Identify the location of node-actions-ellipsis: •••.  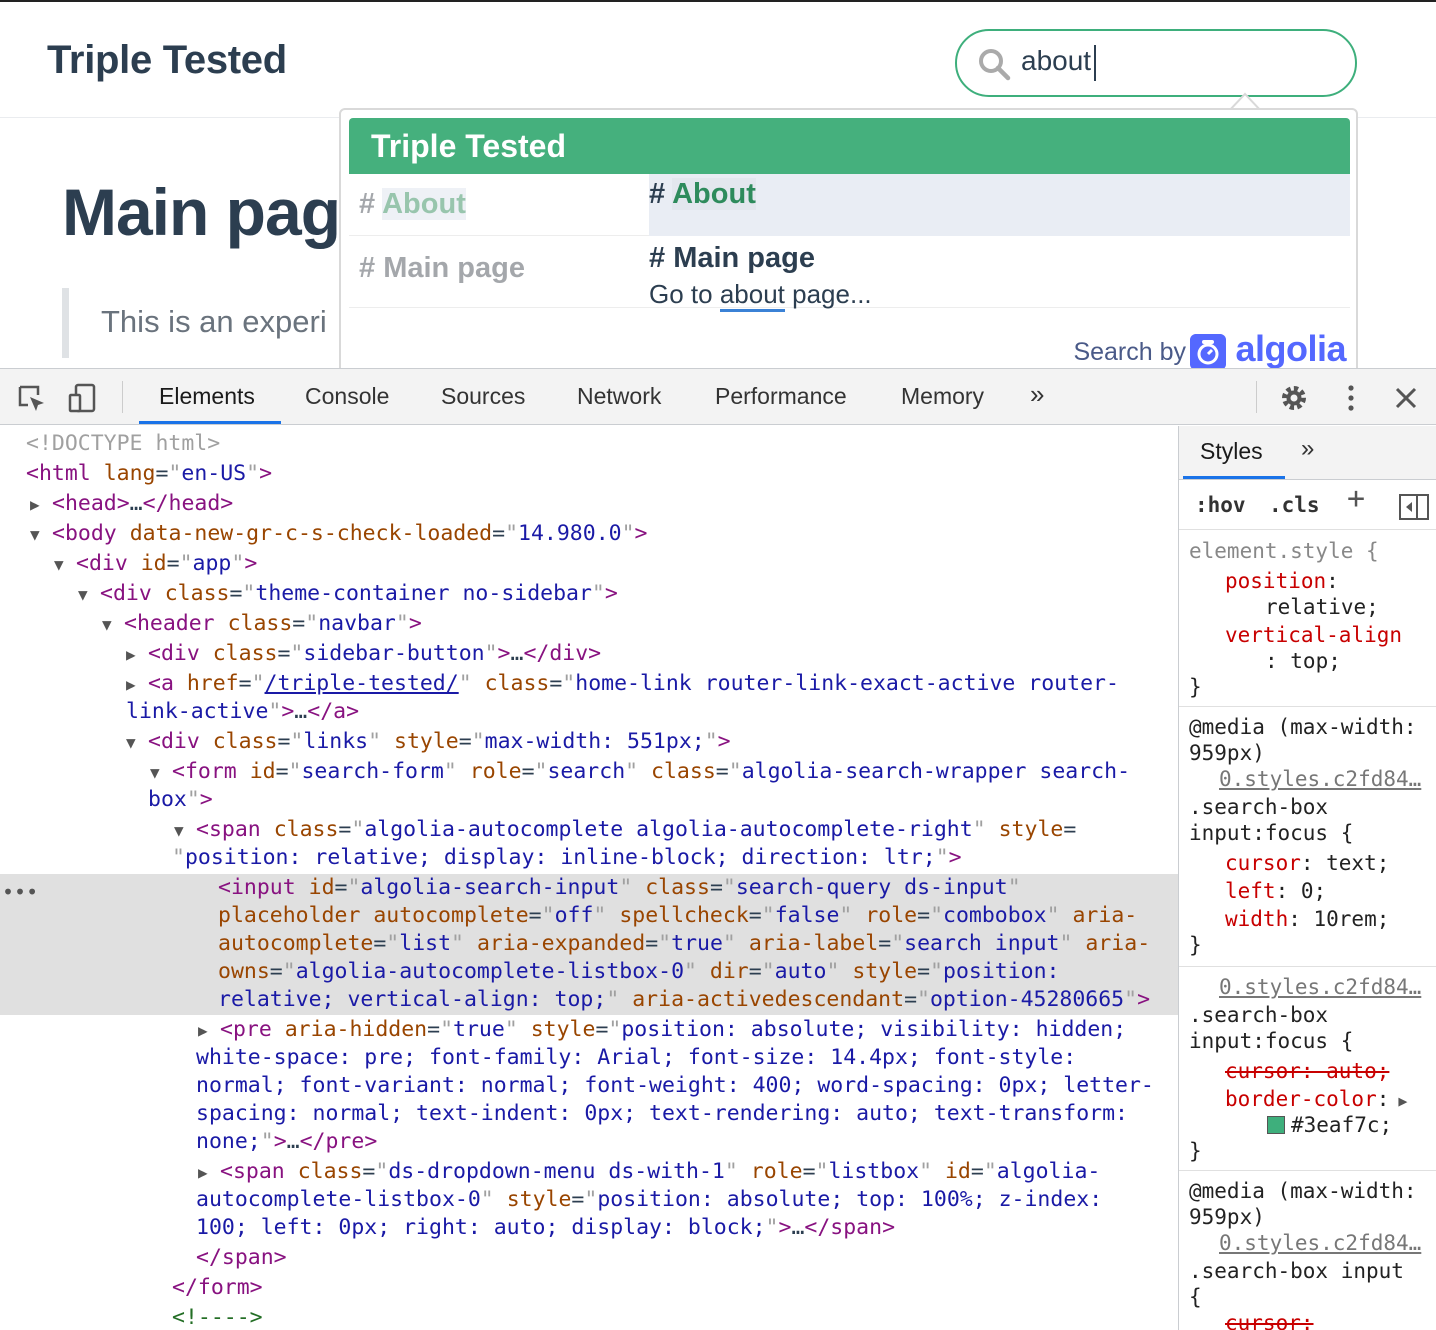
(20, 892).